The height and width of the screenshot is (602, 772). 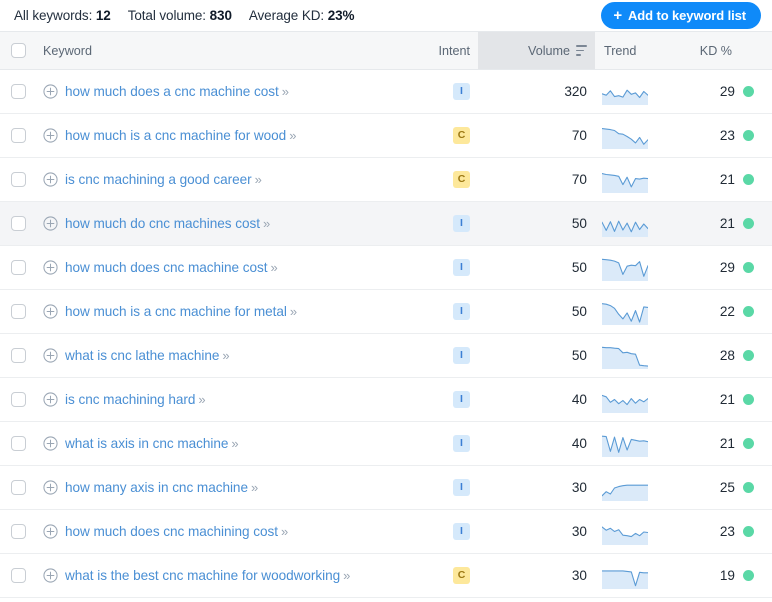 What do you see at coordinates (176, 531) in the screenshot?
I see `keyword-link: how much does cnc machining cost»` at bounding box center [176, 531].